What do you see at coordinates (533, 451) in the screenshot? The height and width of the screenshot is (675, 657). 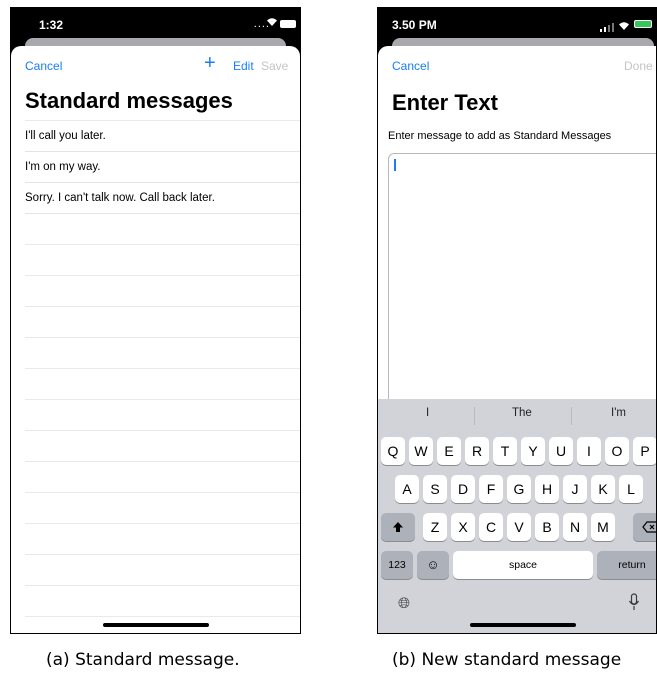 I see `key-y: Y` at bounding box center [533, 451].